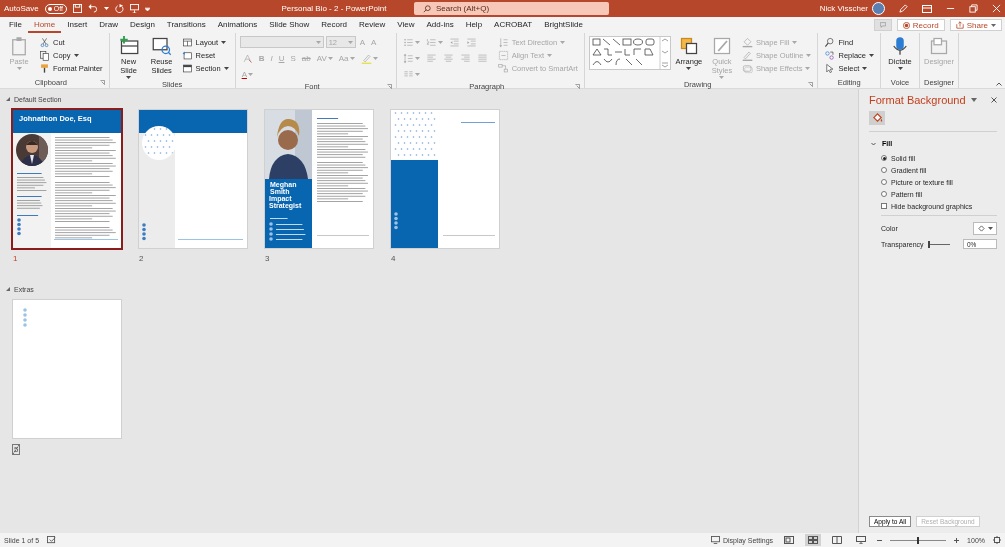  Describe the element at coordinates (186, 25) in the screenshot. I see `menu-tab: Transitions` at that location.